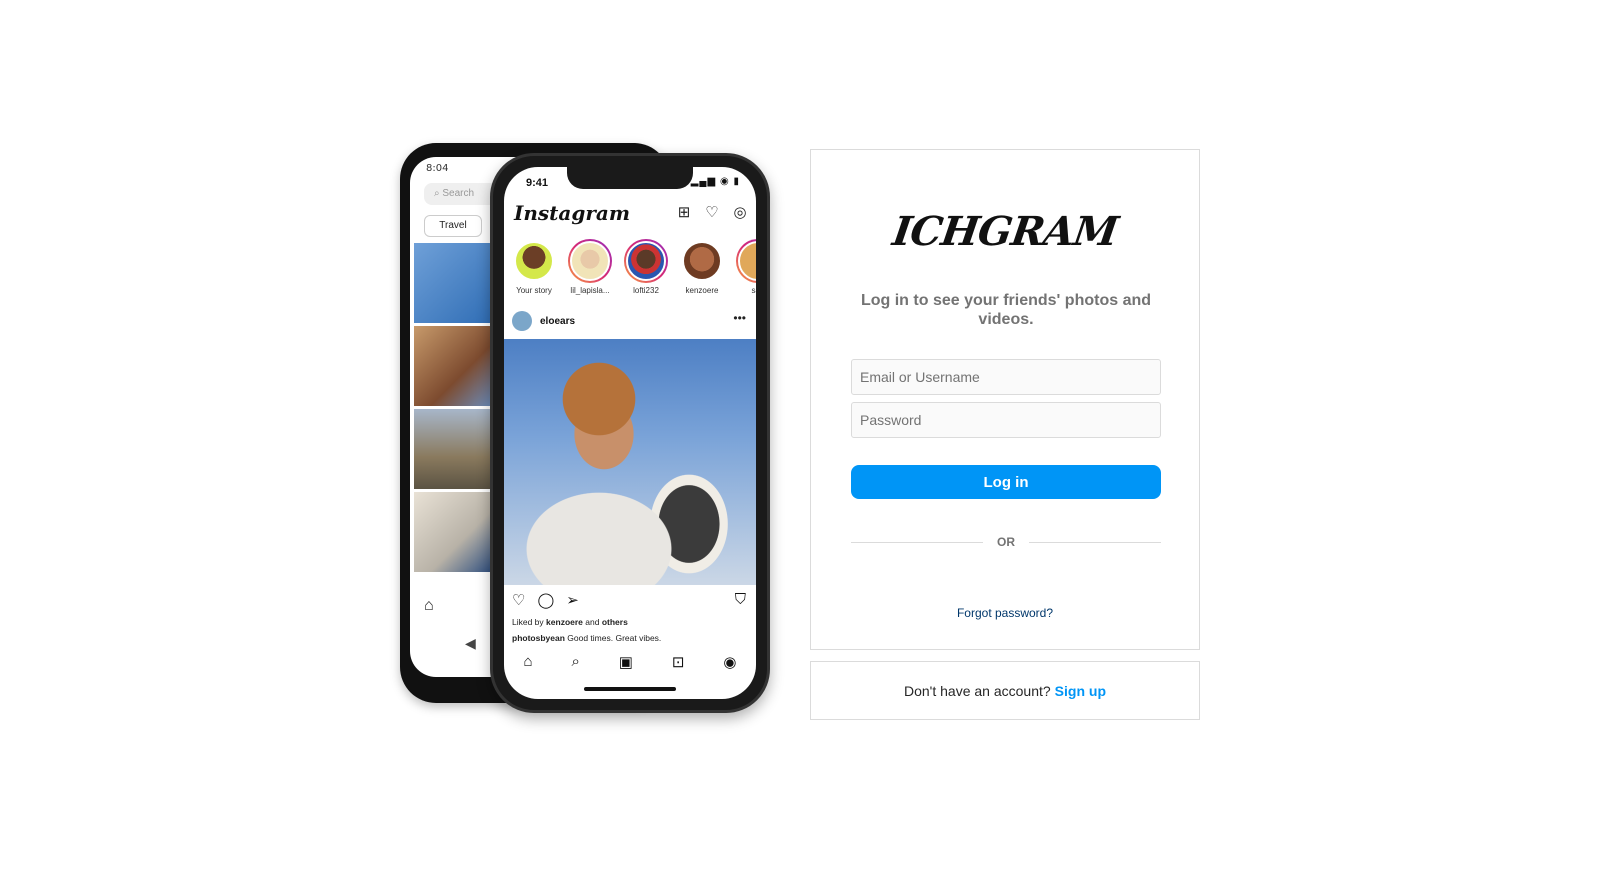 Image resolution: width=1600 pixels, height=883 pixels. What do you see at coordinates (977, 690) in the screenshot?
I see `signup-prompt: Don't have an account?` at bounding box center [977, 690].